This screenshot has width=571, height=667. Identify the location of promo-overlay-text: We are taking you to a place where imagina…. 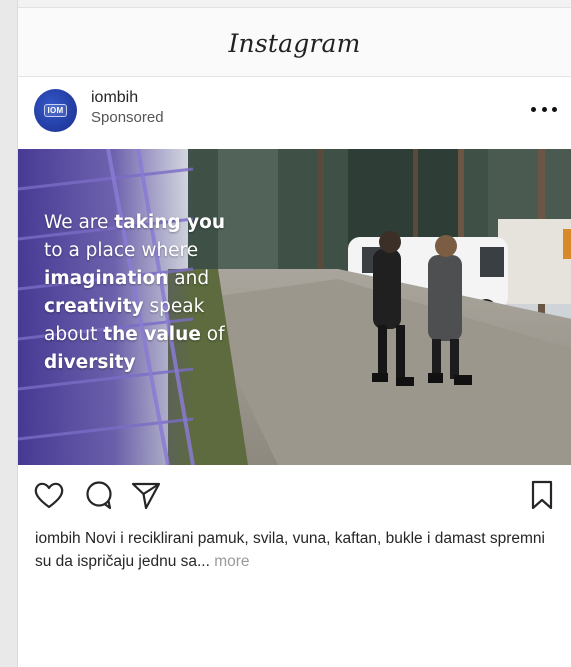
(164, 293).